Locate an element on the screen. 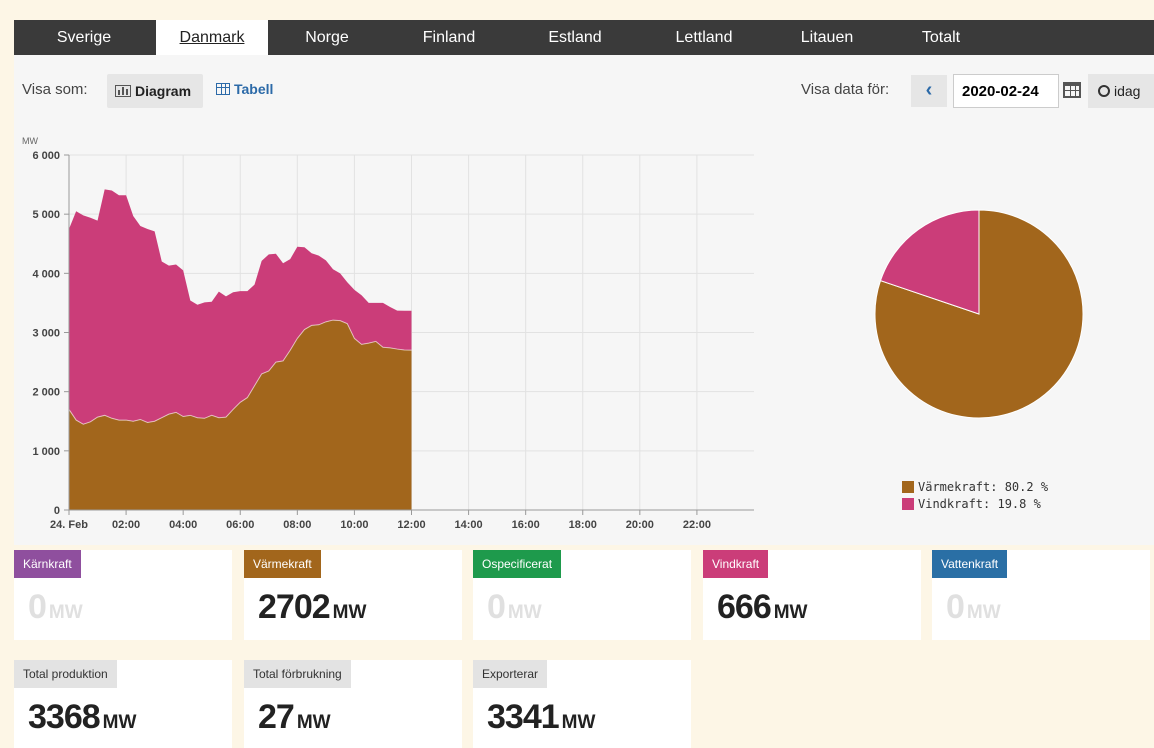 The width and height of the screenshot is (1154, 748). badge-vattenkraft: Vattenkraft is located at coordinates (970, 564).